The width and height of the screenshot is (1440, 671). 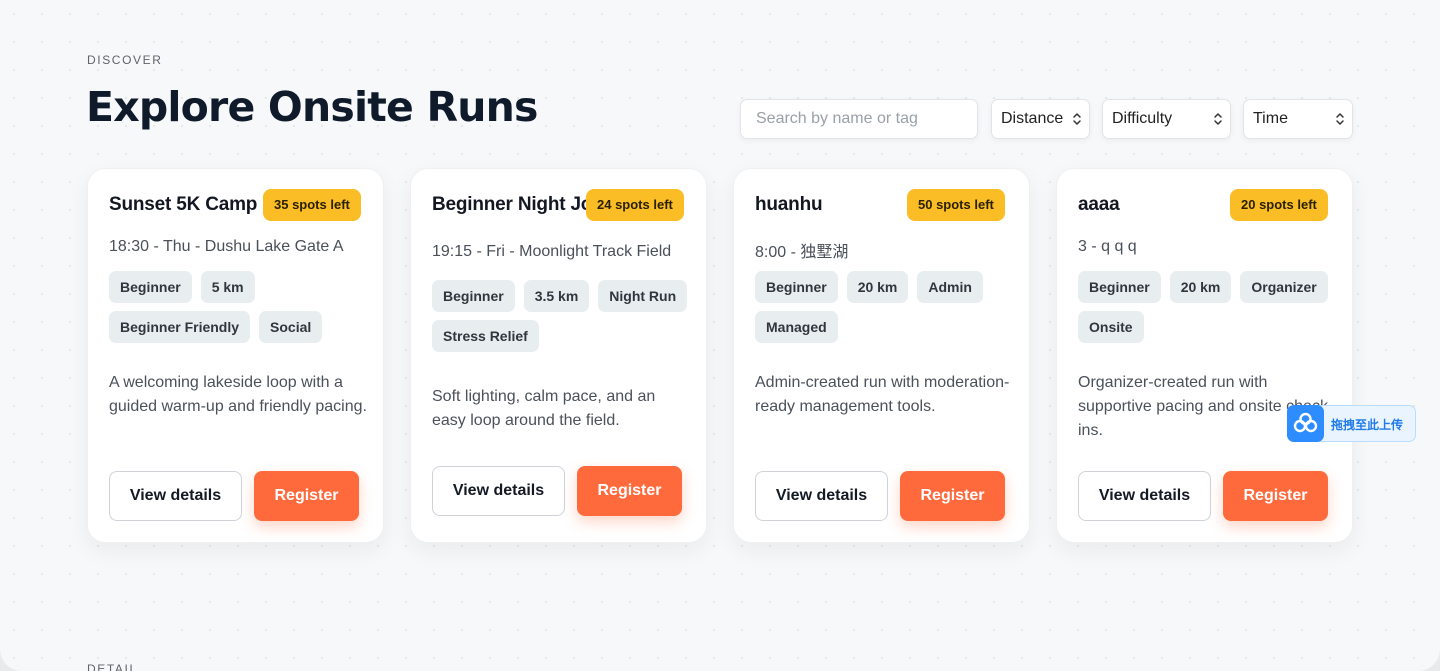 What do you see at coordinates (1209, 307) in the screenshot?
I see `tag-list: Beginner 20 km Organizer Onsite` at bounding box center [1209, 307].